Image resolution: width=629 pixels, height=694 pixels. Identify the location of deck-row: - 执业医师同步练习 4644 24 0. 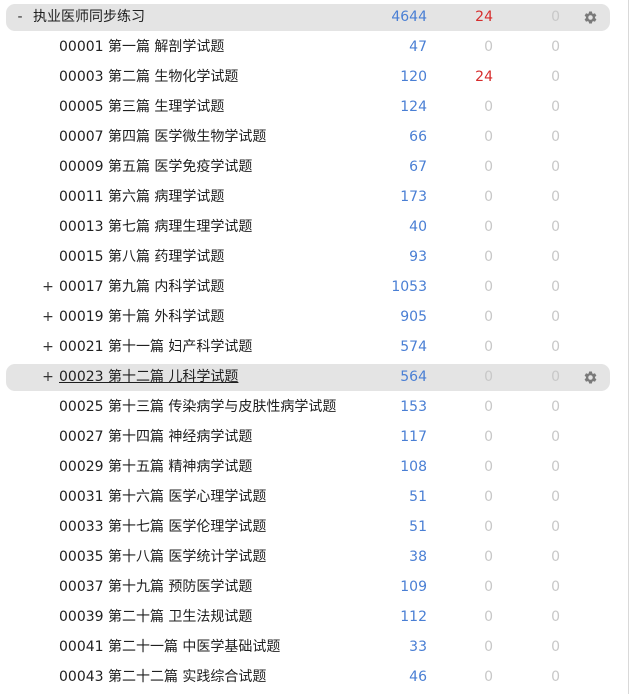
(310, 17).